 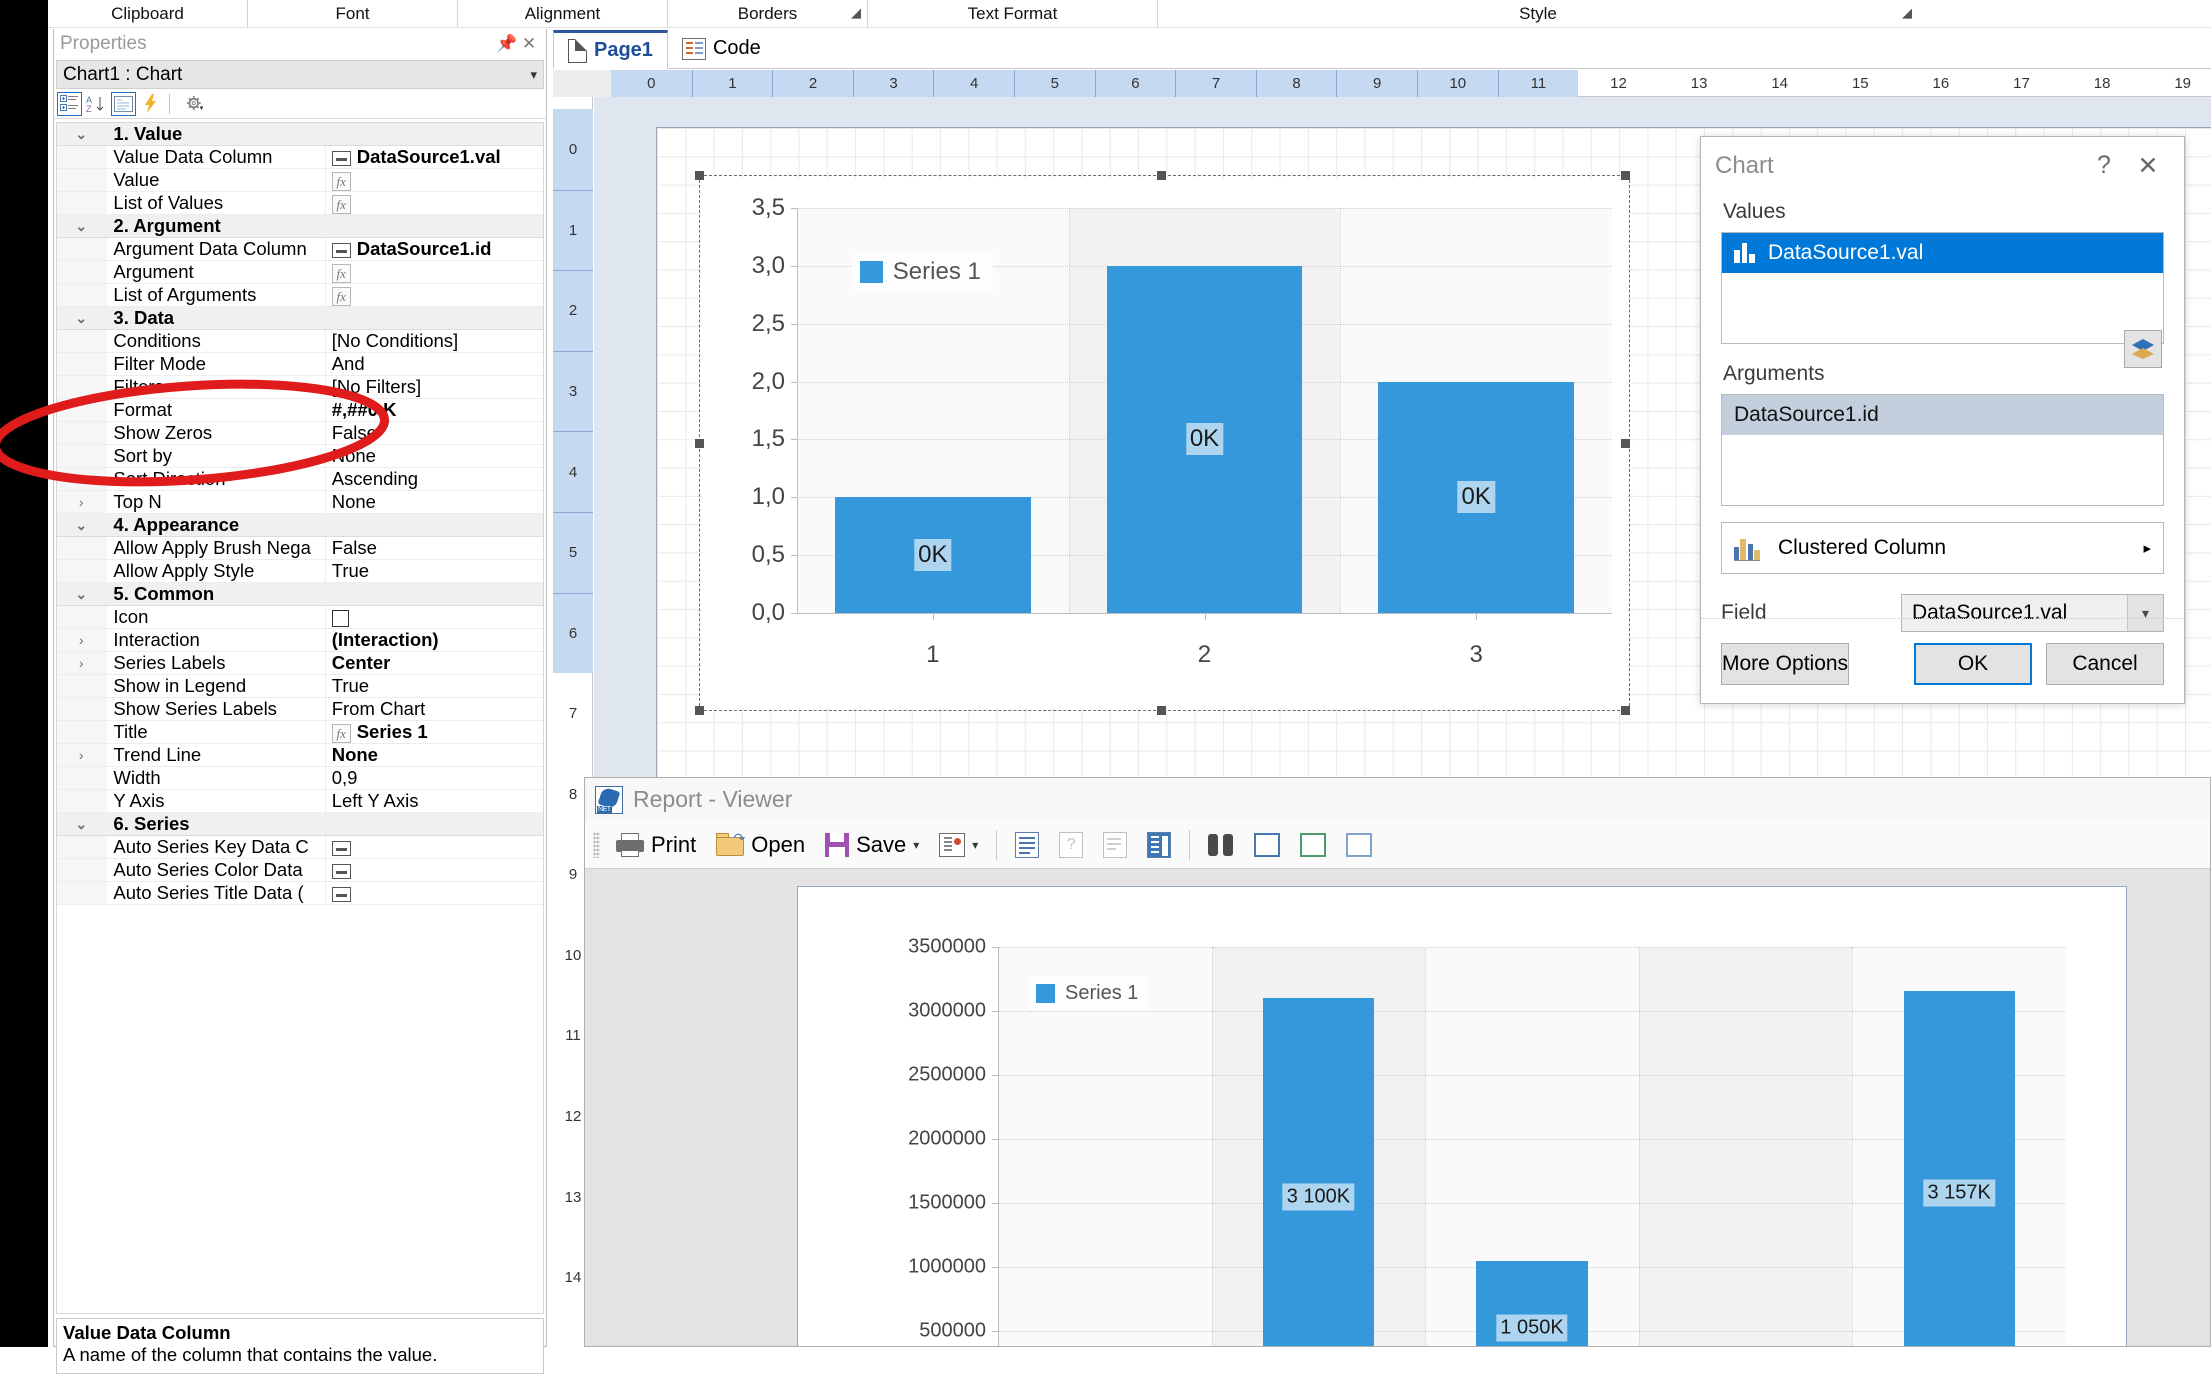 What do you see at coordinates (300, 134) in the screenshot?
I see `property-category-row: ⌄ 1. Value` at bounding box center [300, 134].